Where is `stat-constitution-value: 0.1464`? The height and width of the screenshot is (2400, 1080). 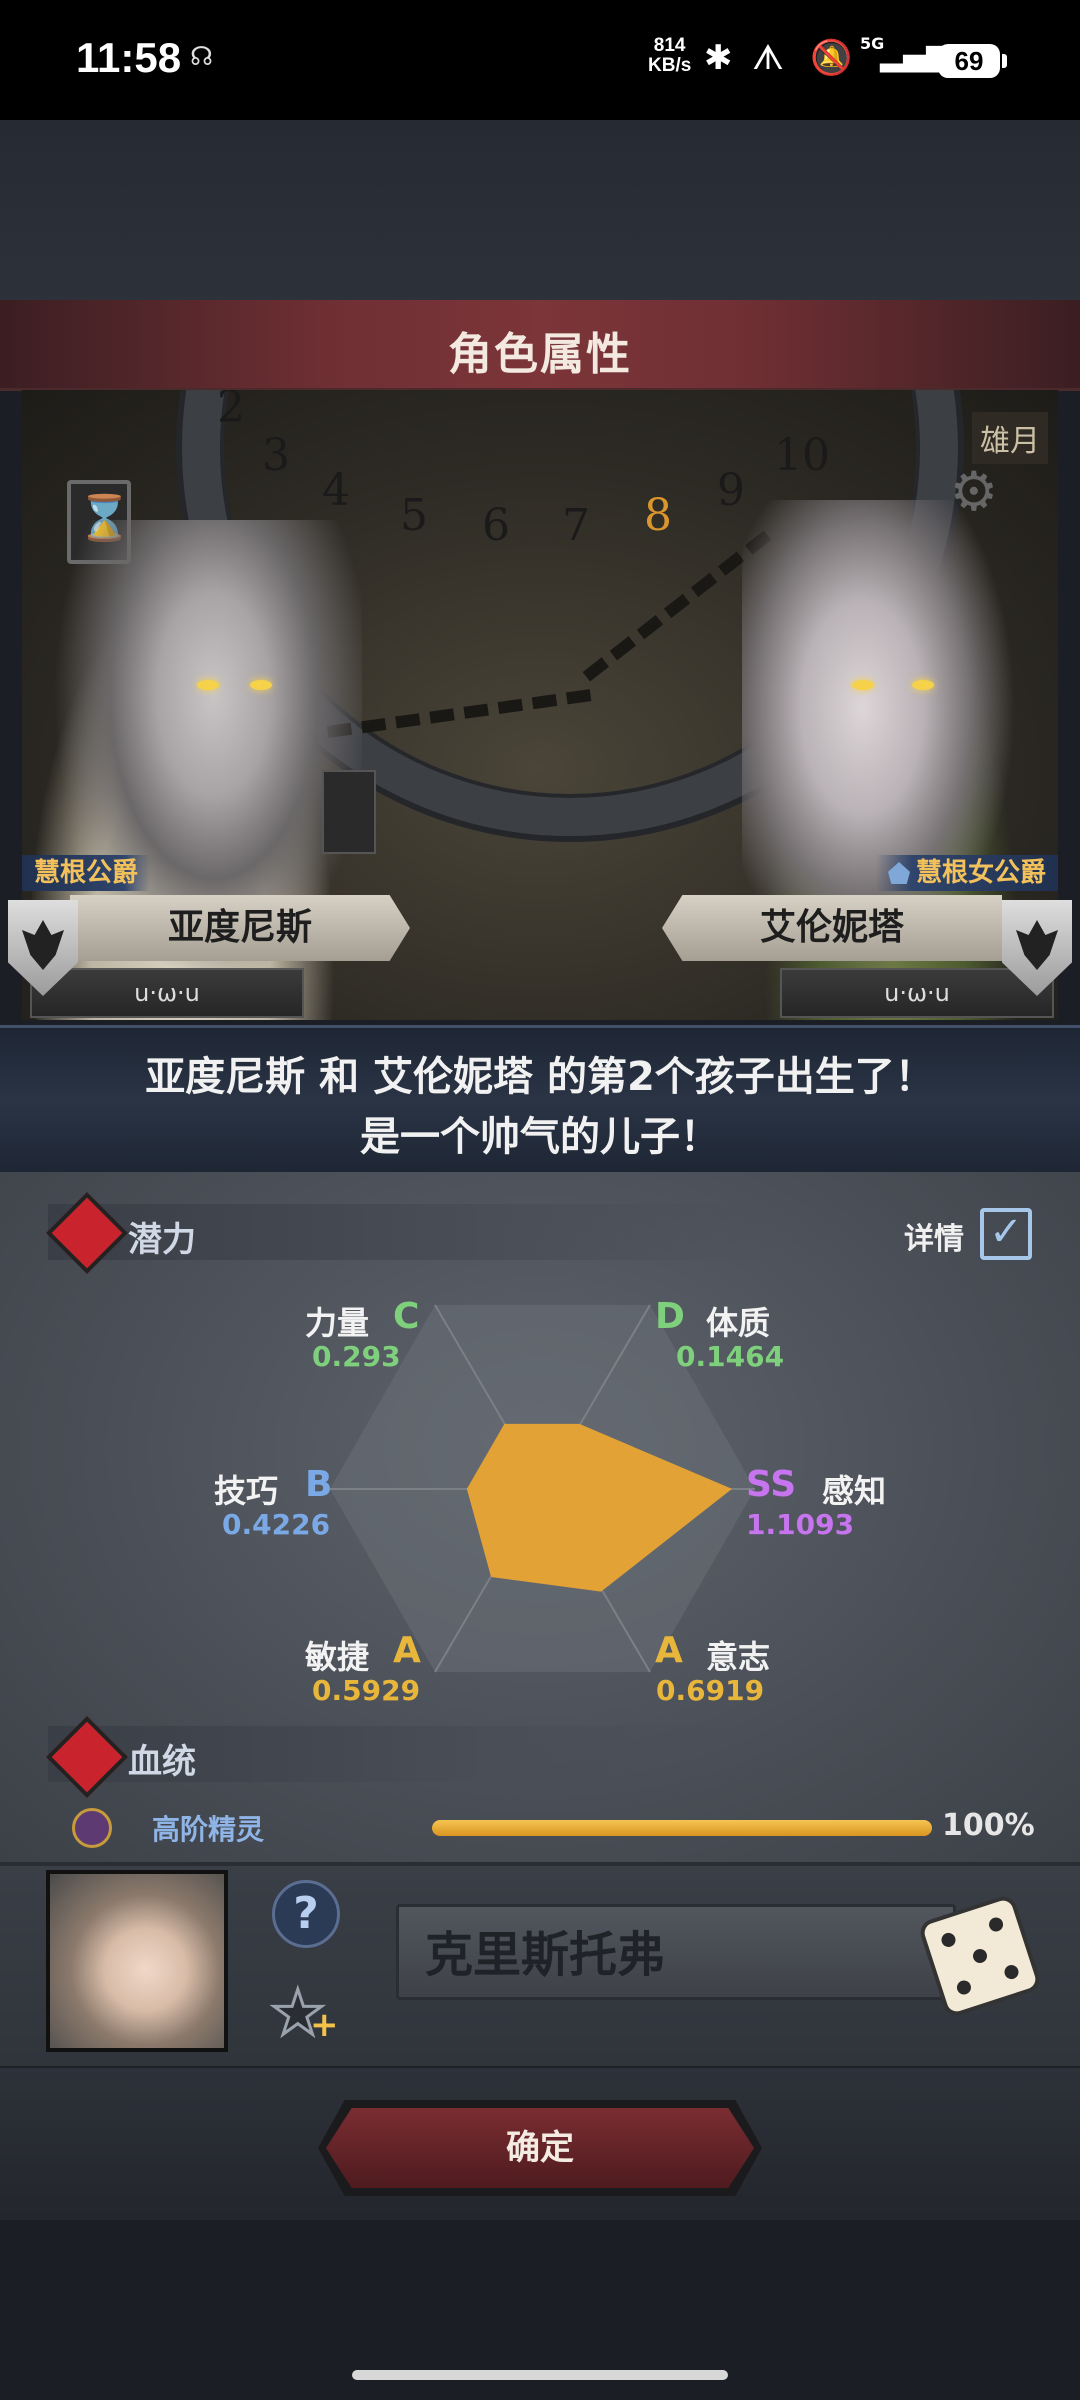
stat-constitution-value: 0.1464 is located at coordinates (730, 1356).